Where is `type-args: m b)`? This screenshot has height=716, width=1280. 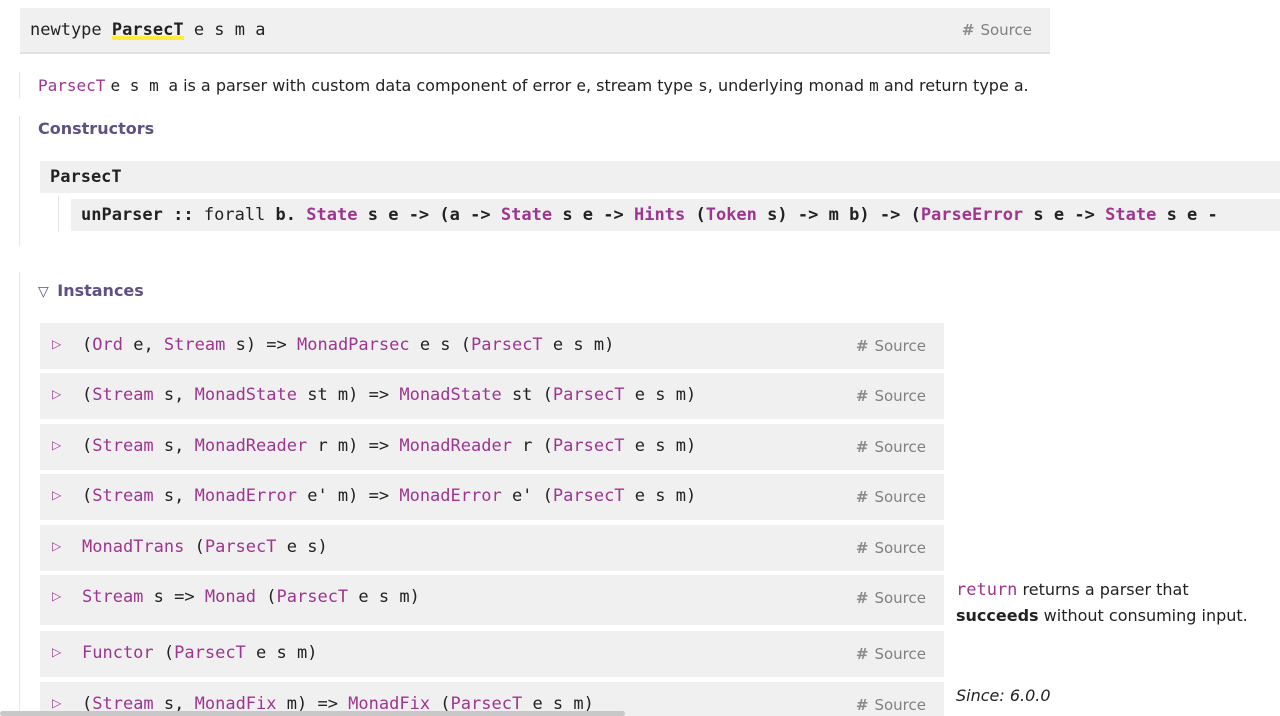
type-args: m b) is located at coordinates (849, 215).